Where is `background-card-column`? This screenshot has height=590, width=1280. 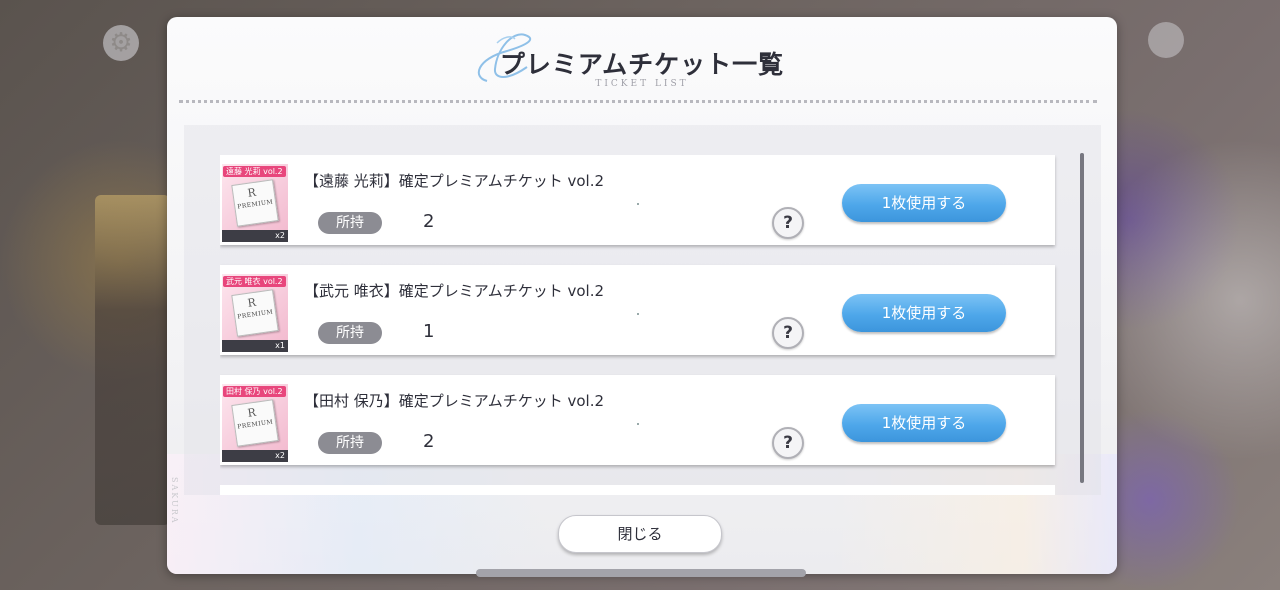 background-card-column is located at coordinates (132, 360).